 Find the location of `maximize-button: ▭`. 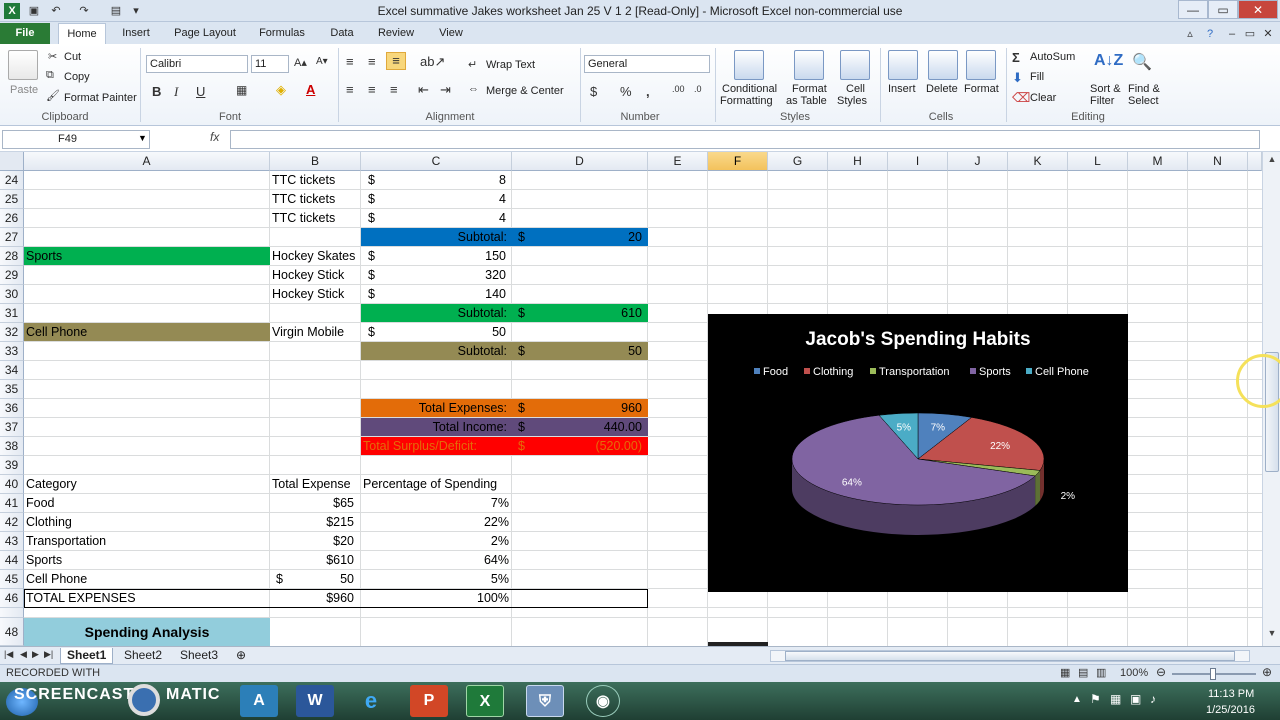

maximize-button: ▭ is located at coordinates (1223, 9).